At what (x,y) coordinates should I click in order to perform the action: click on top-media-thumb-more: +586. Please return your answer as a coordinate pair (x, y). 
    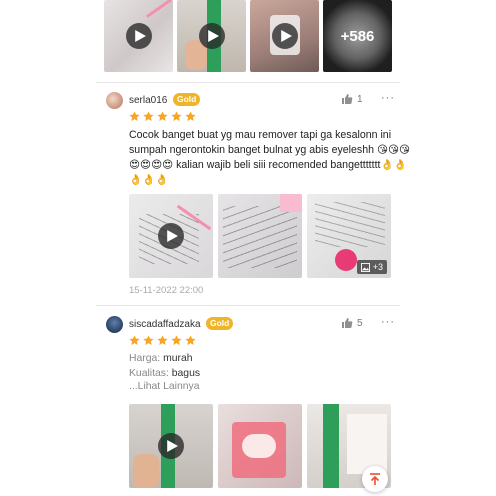
    Looking at the image, I should click on (357, 36).